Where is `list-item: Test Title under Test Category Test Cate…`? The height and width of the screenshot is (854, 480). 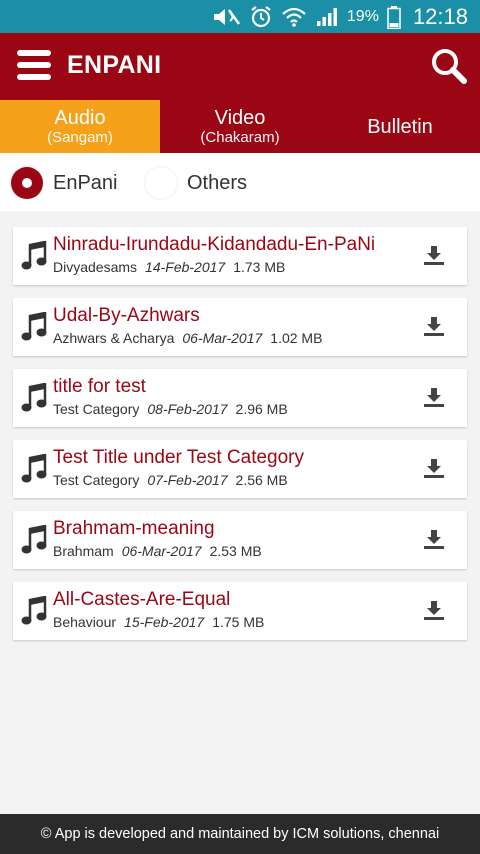 list-item: Test Title under Test Category Test Cate… is located at coordinates (240, 469).